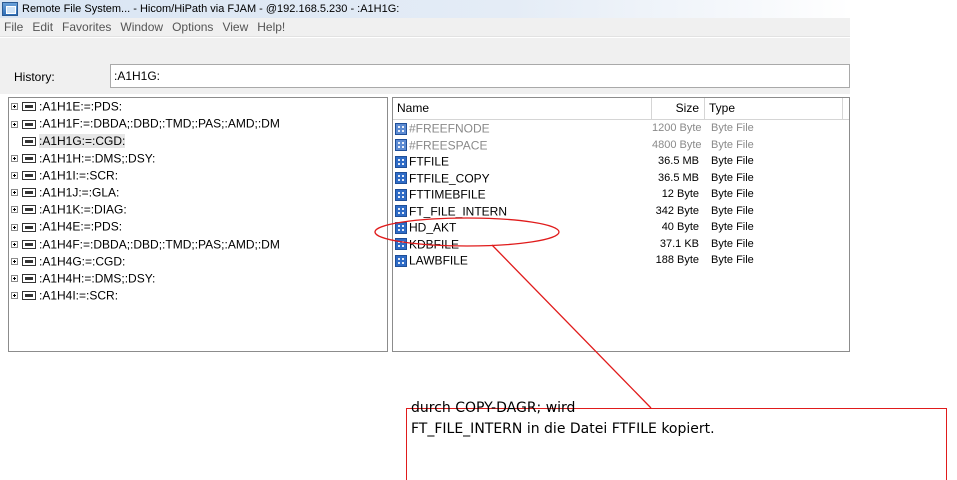 The height and width of the screenshot is (480, 957). What do you see at coordinates (522, 178) in the screenshot?
I see `file-name-cell: FTFILE_COPY` at bounding box center [522, 178].